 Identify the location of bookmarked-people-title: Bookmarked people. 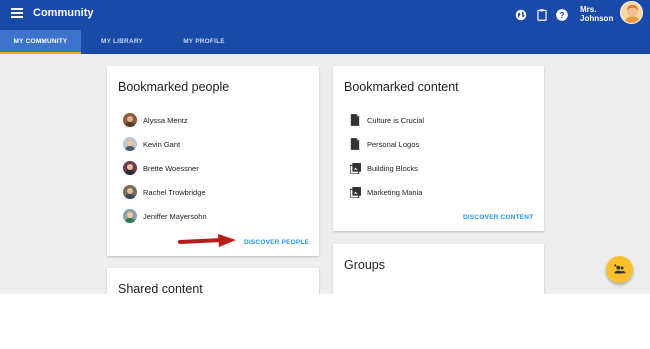
(174, 87).